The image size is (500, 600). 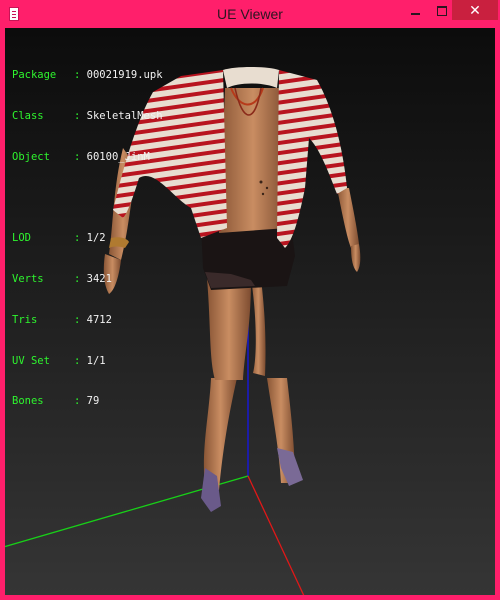 I want to click on info-key: Class, so click(x=28, y=115).